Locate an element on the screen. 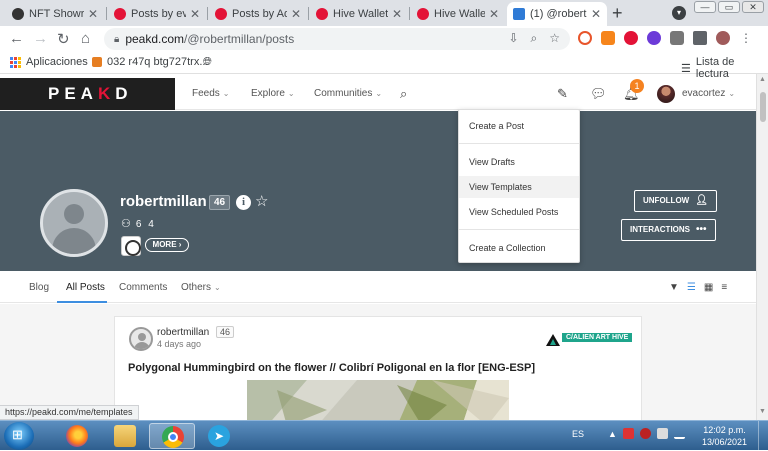  forward-icon: → is located at coordinates (40, 38).